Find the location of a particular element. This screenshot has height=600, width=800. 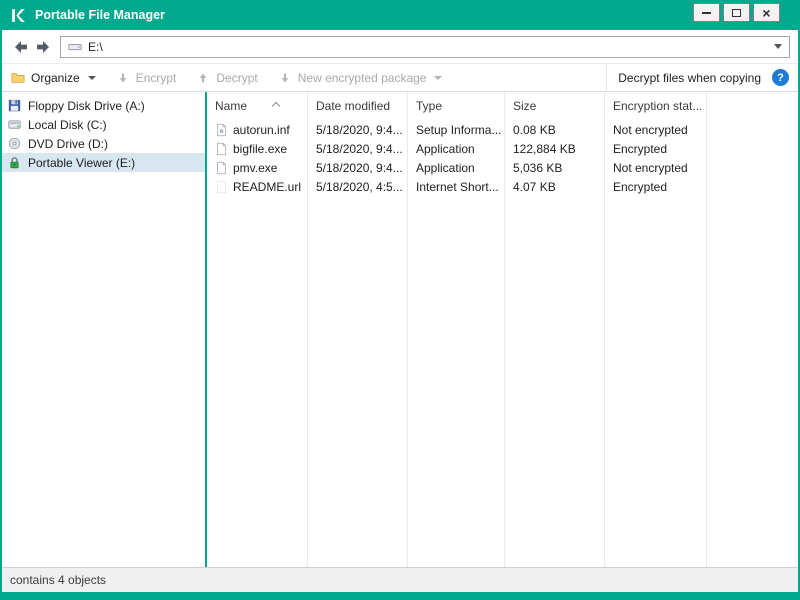

new-encrypted-package-label: New encrypted package is located at coordinates (362, 77).